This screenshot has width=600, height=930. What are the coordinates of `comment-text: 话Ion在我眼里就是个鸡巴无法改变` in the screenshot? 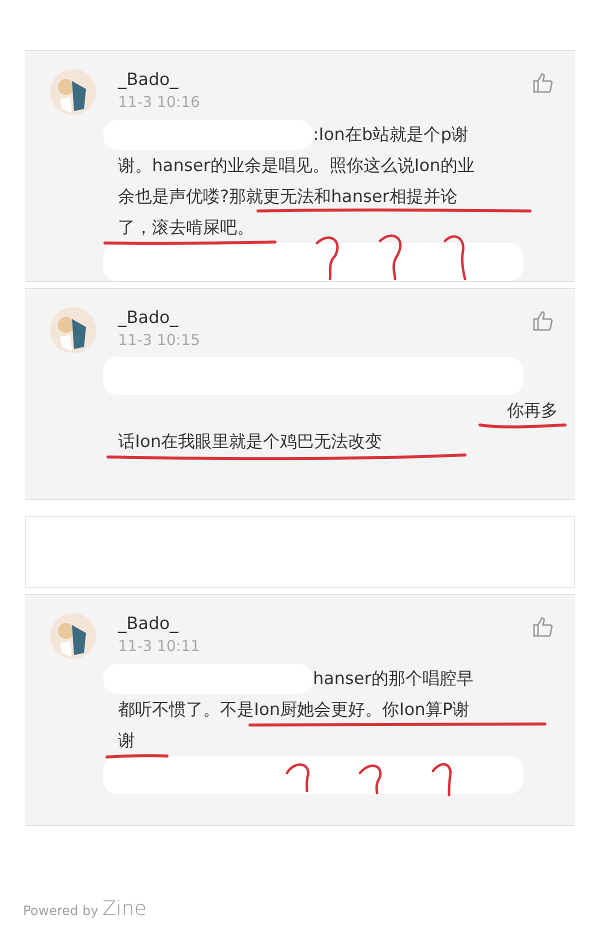 It's located at (250, 441).